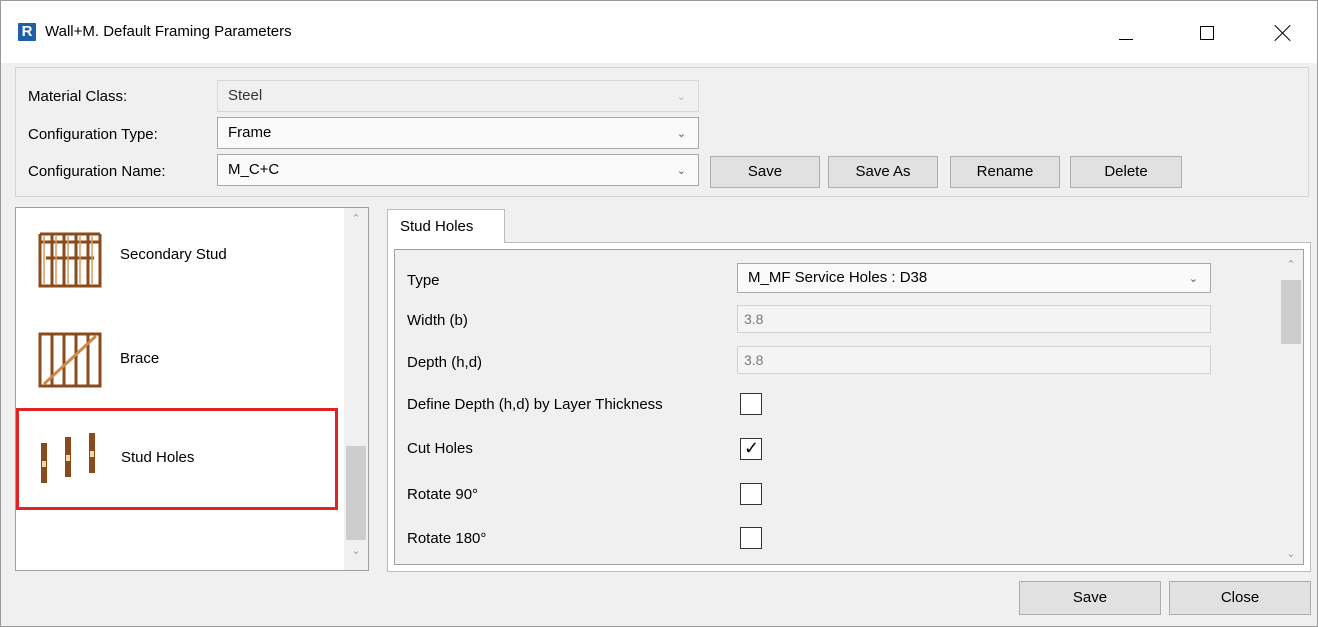 Image resolution: width=1318 pixels, height=627 pixels. I want to click on minimize-button, so click(1127, 33).